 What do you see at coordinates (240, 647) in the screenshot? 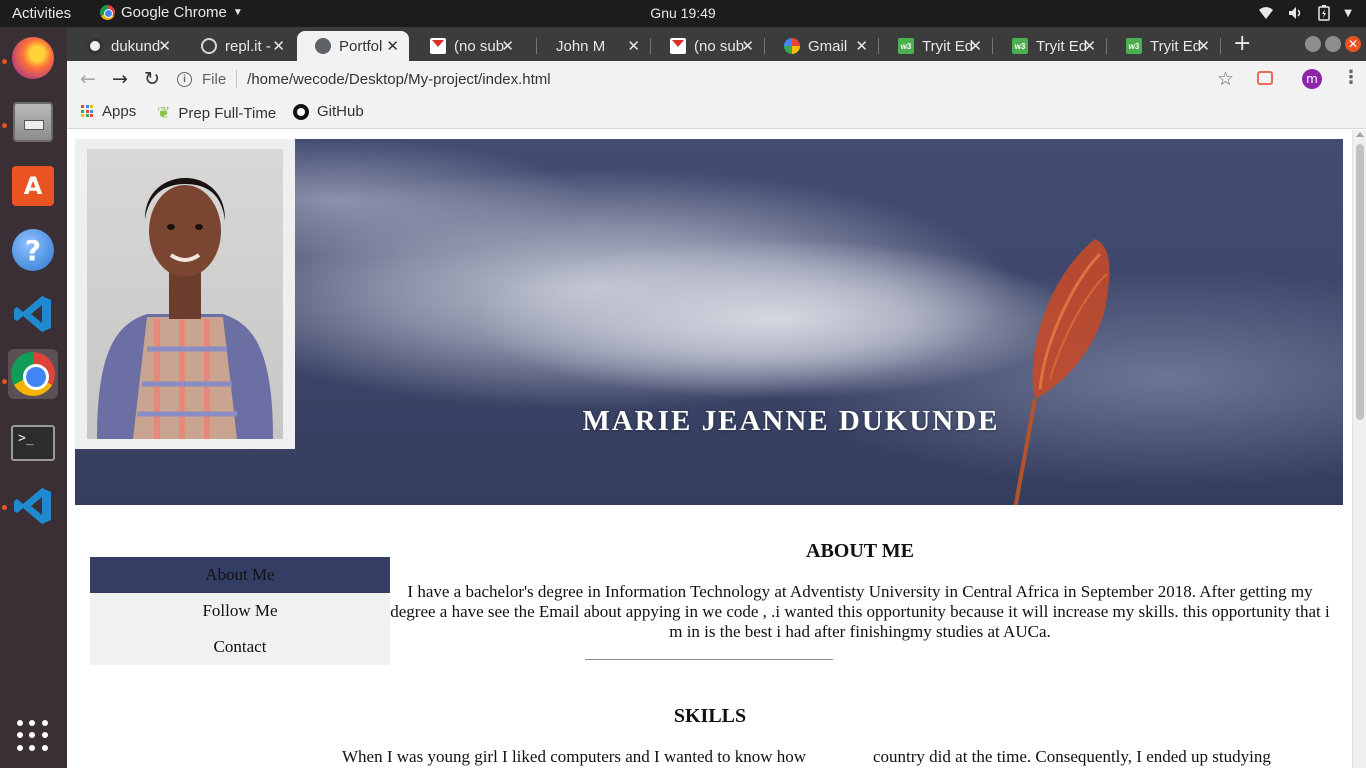
I see `nav-contact: Contact` at bounding box center [240, 647].